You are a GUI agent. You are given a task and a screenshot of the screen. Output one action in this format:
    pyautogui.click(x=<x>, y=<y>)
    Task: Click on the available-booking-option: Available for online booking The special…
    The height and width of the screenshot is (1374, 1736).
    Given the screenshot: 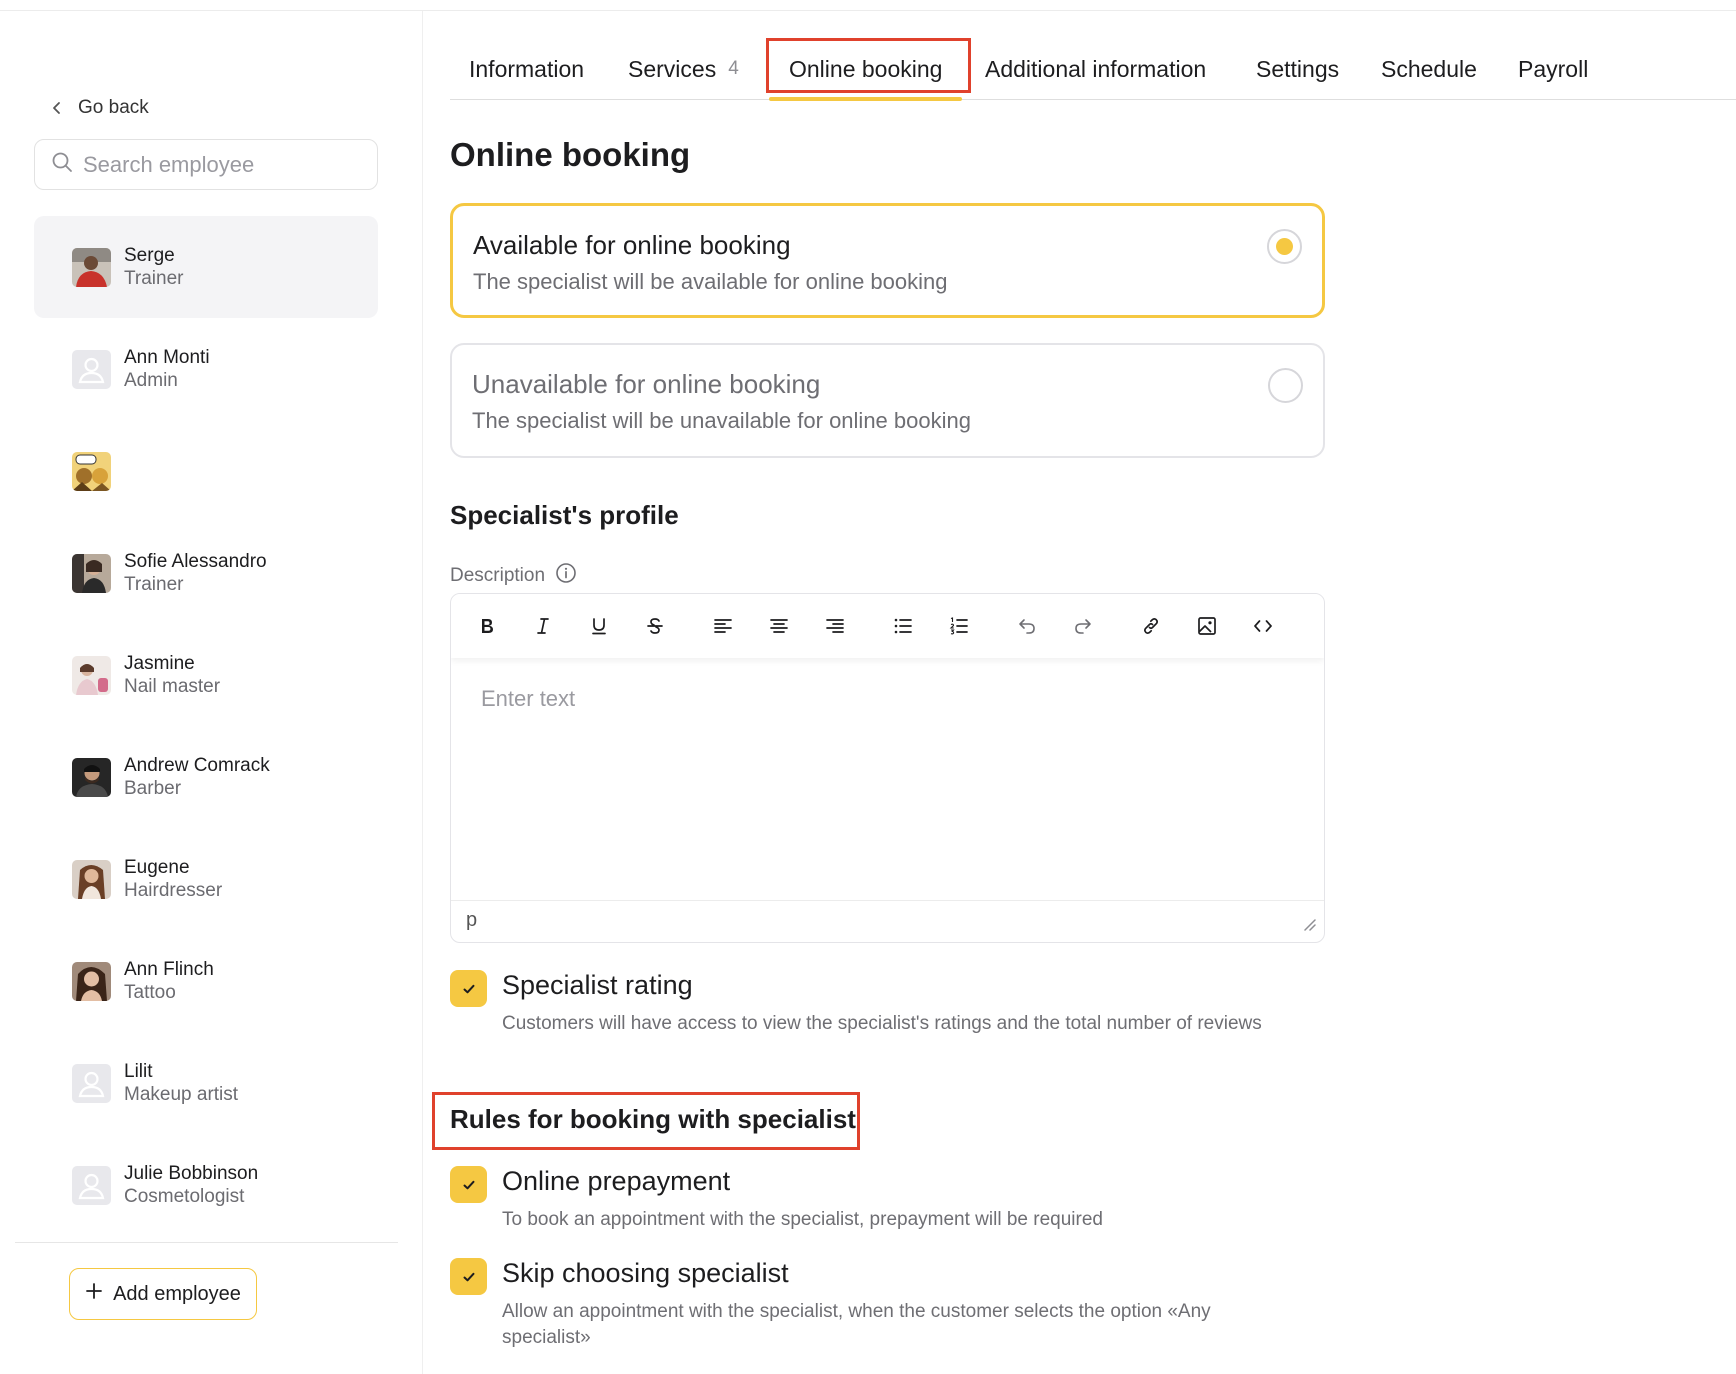 What is the action you would take?
    pyautogui.click(x=887, y=260)
    